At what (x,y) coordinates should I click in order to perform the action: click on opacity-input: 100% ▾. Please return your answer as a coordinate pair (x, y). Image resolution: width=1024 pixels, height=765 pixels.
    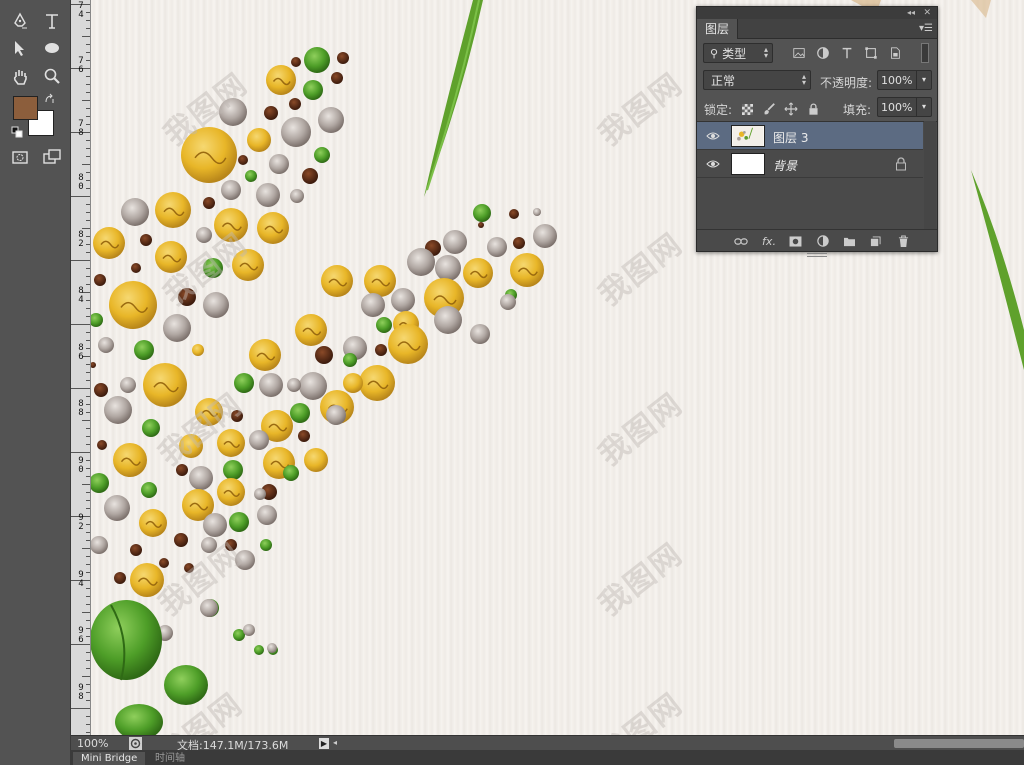
    Looking at the image, I should click on (904, 80).